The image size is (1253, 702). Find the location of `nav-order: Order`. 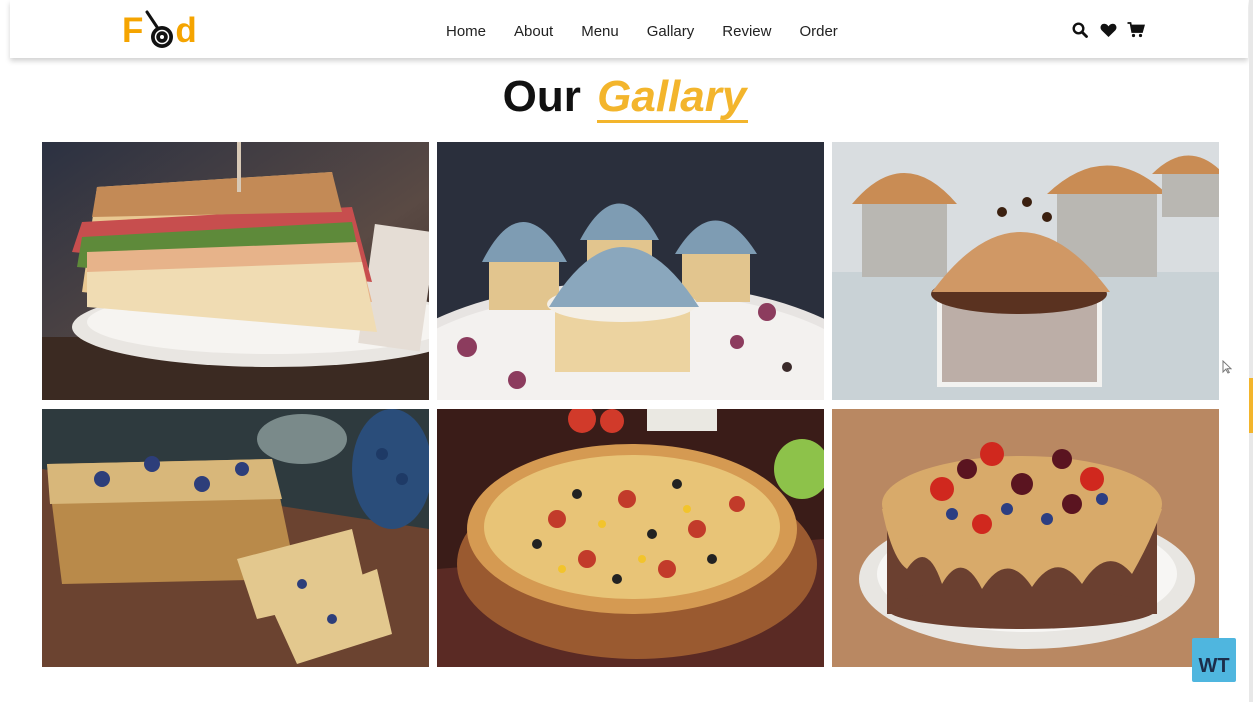

nav-order: Order is located at coordinates (818, 31).